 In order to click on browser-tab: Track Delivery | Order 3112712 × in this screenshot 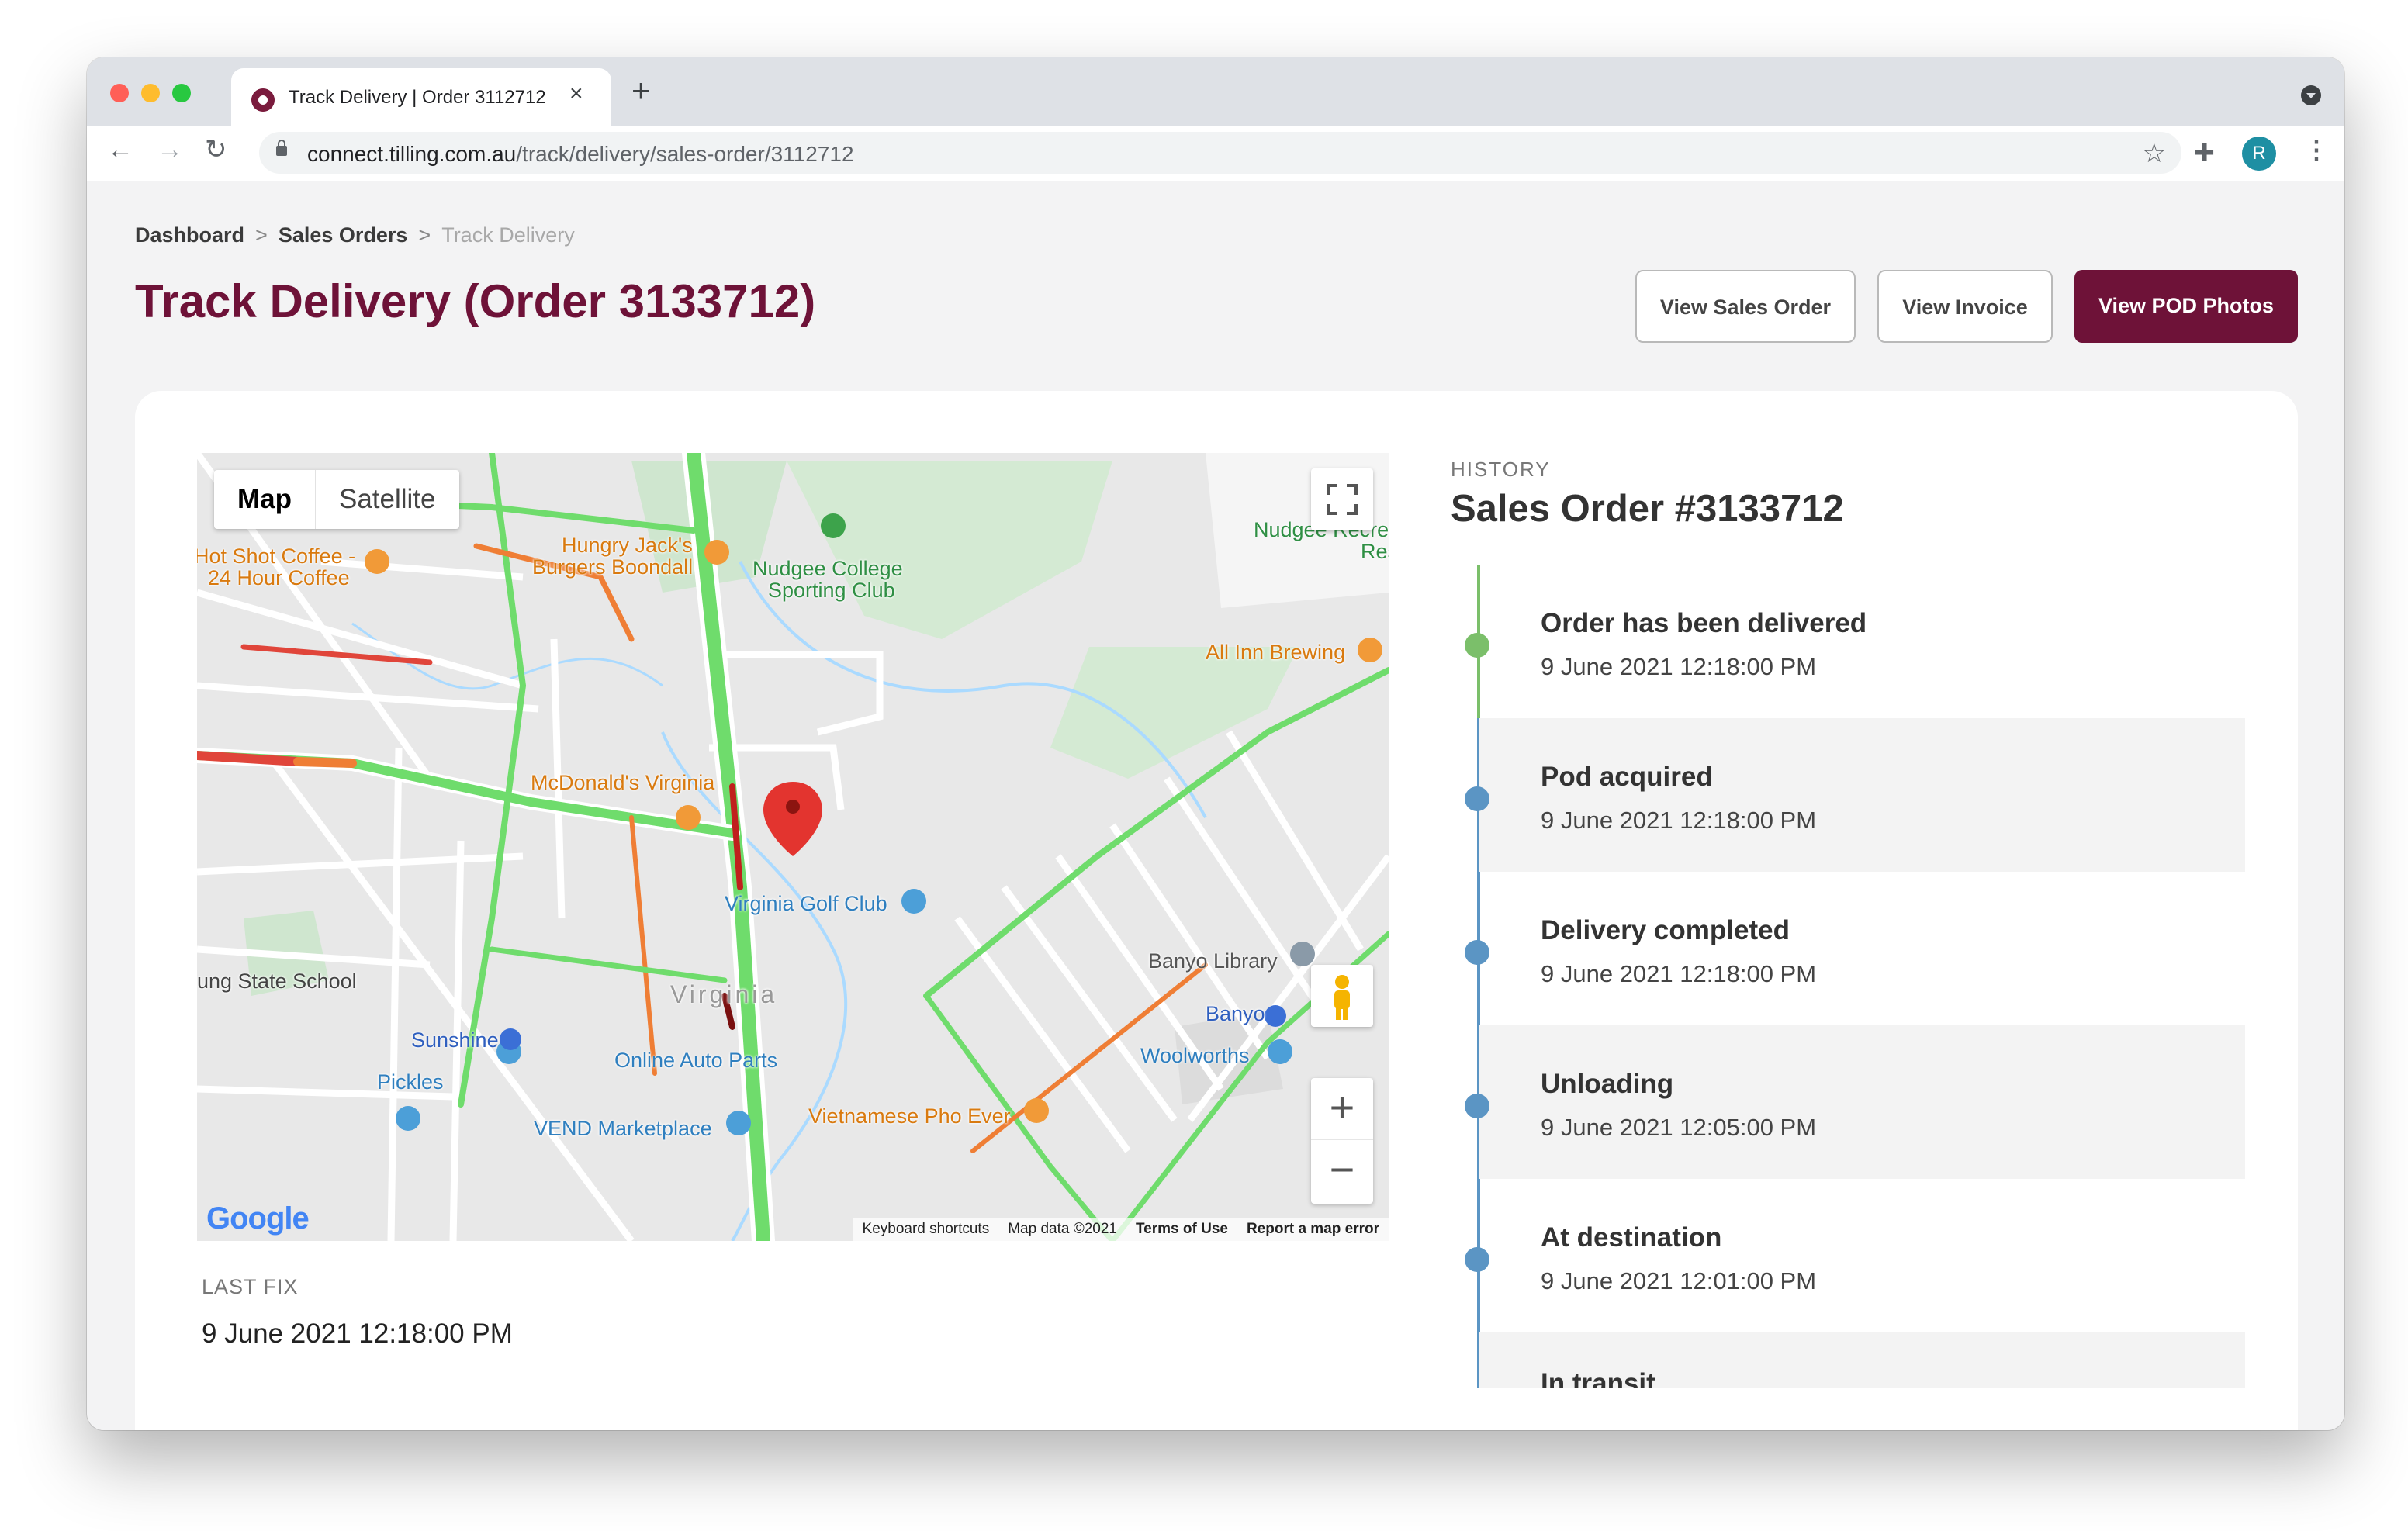, I will do `click(421, 97)`.